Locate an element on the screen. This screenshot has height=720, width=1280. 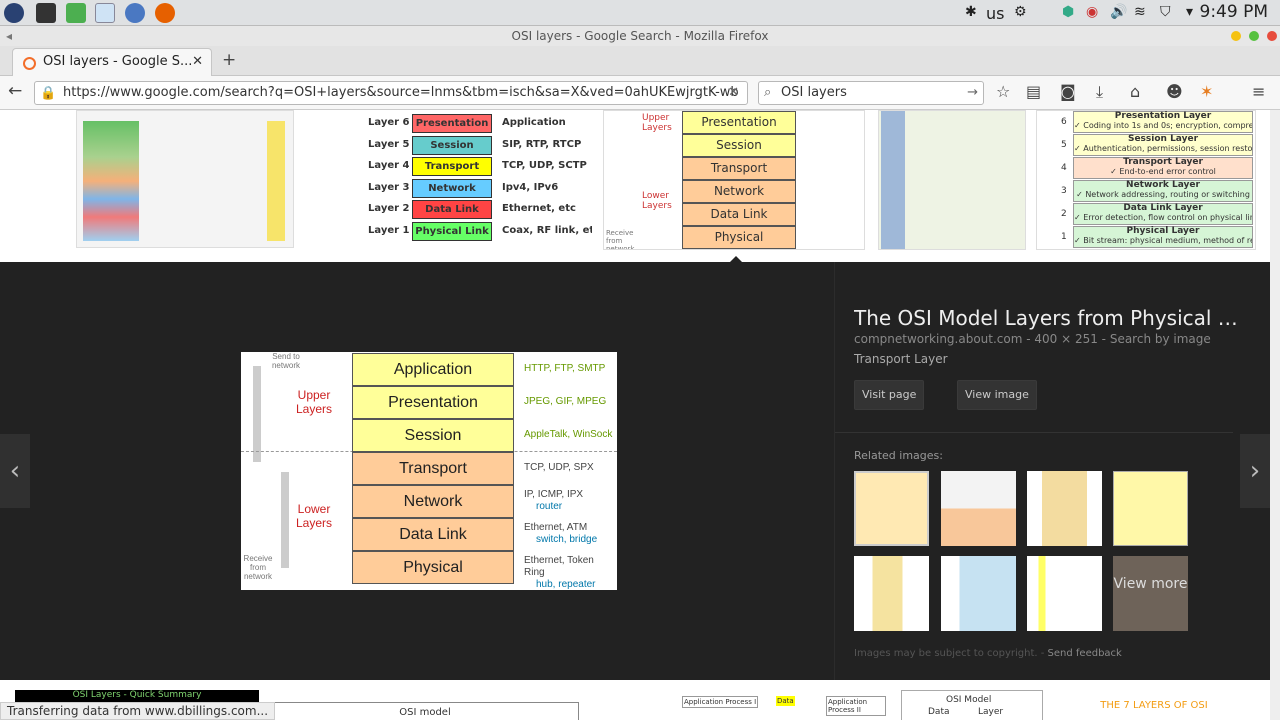
next-image-button: › is located at coordinates (1255, 471).